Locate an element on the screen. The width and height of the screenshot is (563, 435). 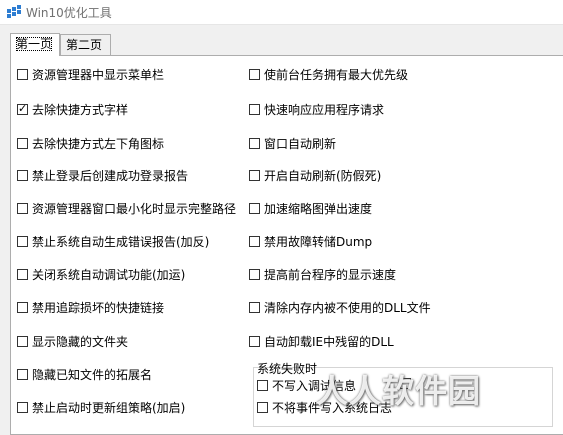
tab-page-2: 第二页 is located at coordinates (85, 44).